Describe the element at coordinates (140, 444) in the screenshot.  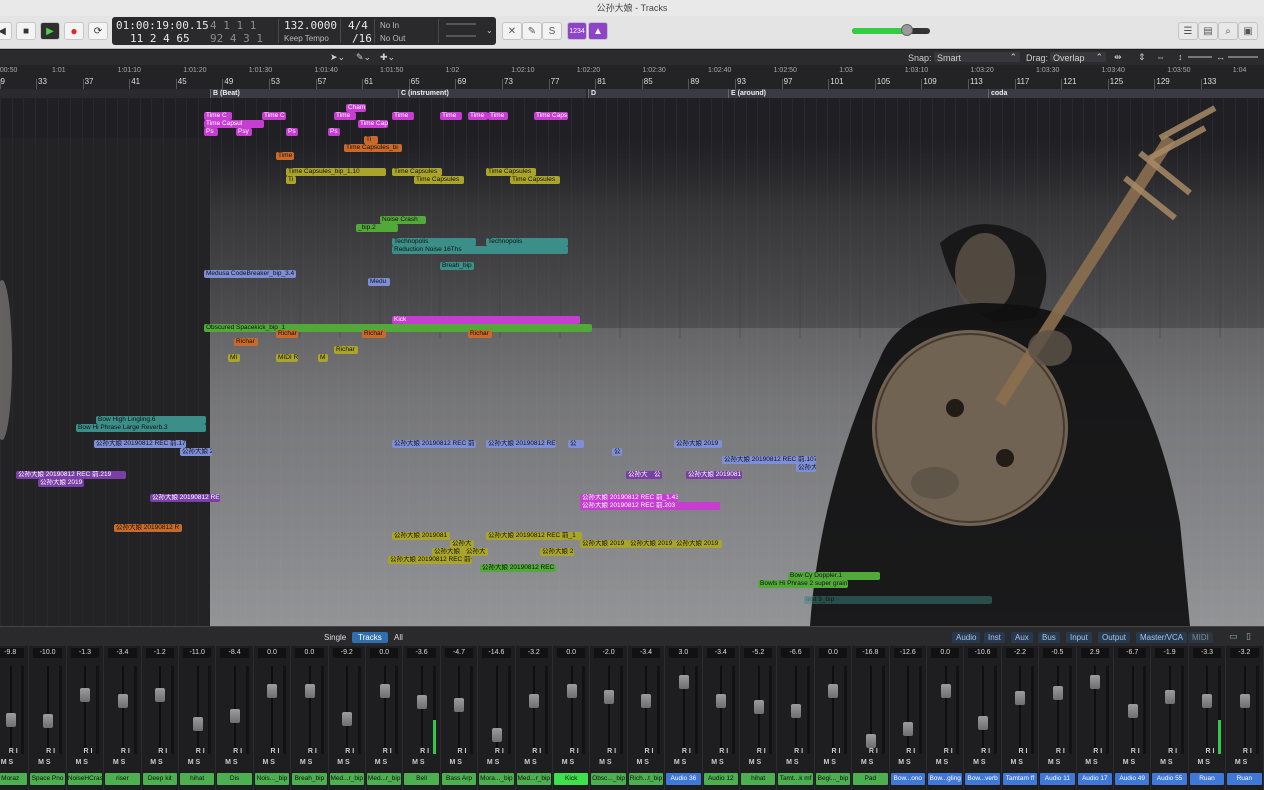
I see `region: 公孙大娘 20190812 REC 前.17` at that location.